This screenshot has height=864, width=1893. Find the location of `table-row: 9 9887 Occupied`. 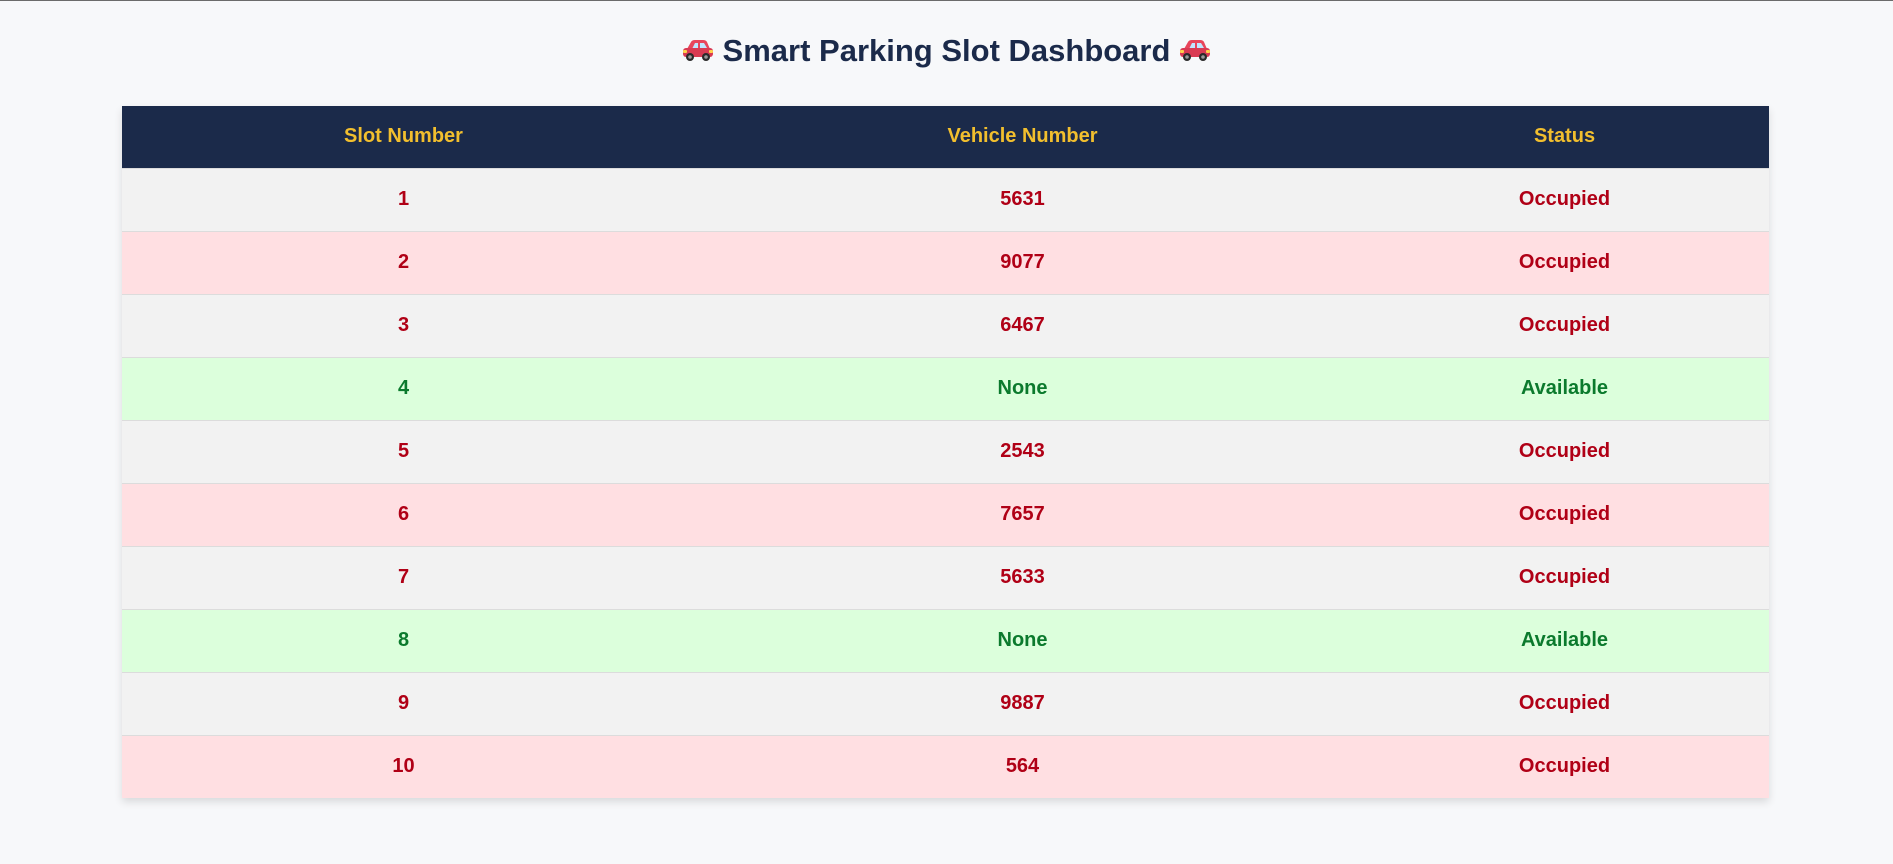

table-row: 9 9887 Occupied is located at coordinates (945, 703).